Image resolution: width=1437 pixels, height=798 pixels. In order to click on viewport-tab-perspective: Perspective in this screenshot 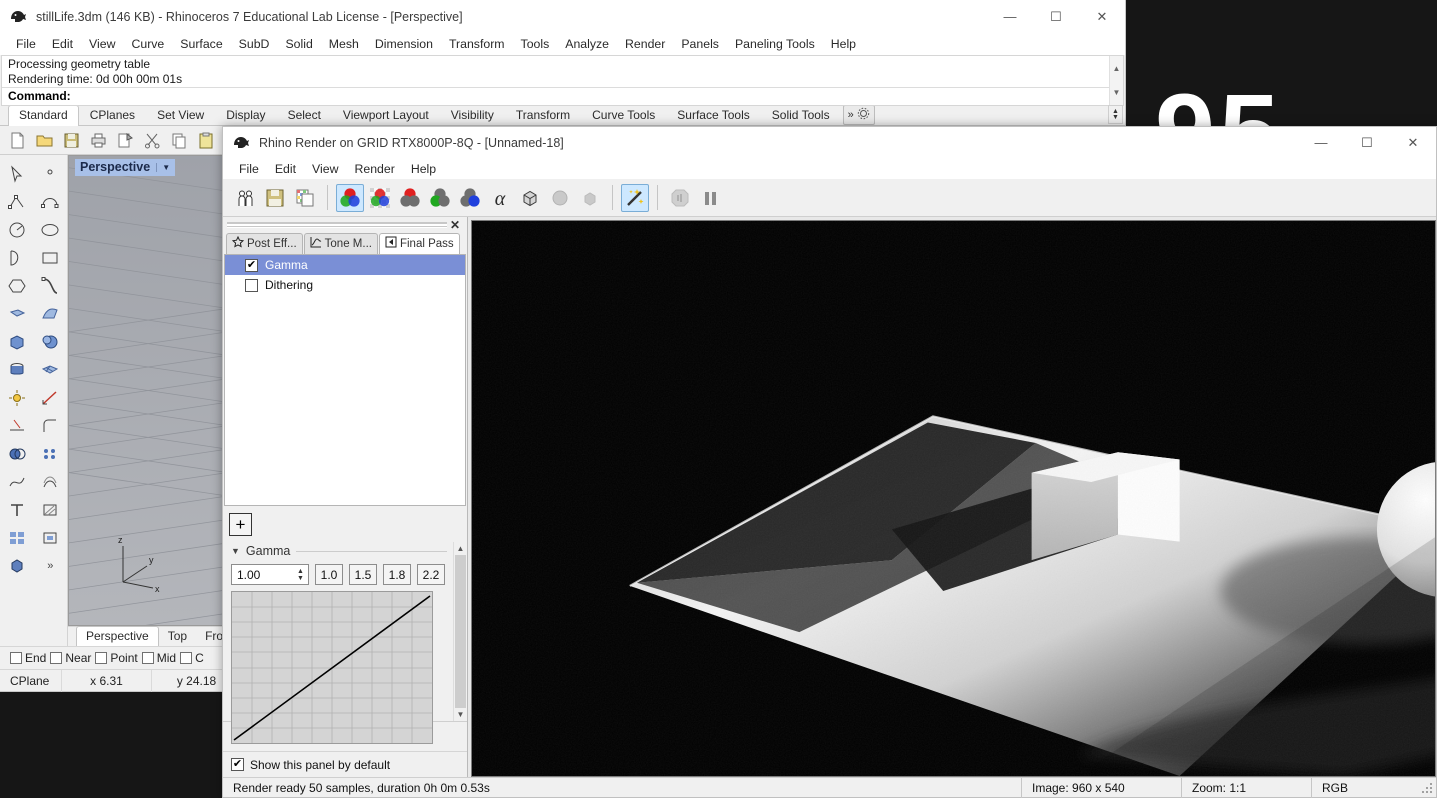, I will do `click(117, 636)`.